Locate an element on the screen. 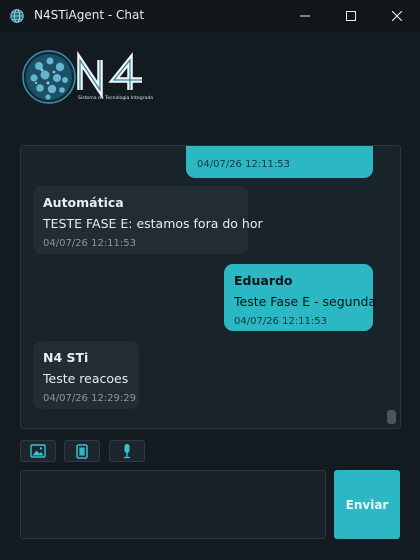 Image resolution: width=420 pixels, height=560 pixels. title-bar: N4STiAgent - Chat is located at coordinates (210, 16).